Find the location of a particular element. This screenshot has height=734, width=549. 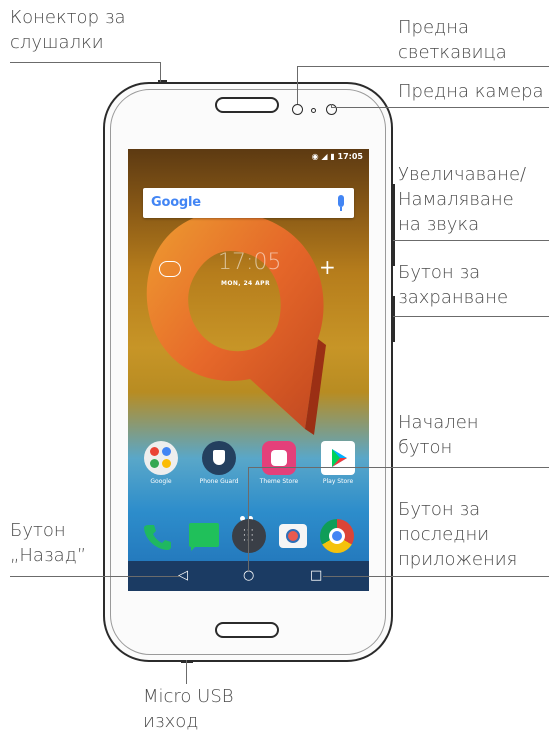

bottom-speaker is located at coordinates (247, 630).